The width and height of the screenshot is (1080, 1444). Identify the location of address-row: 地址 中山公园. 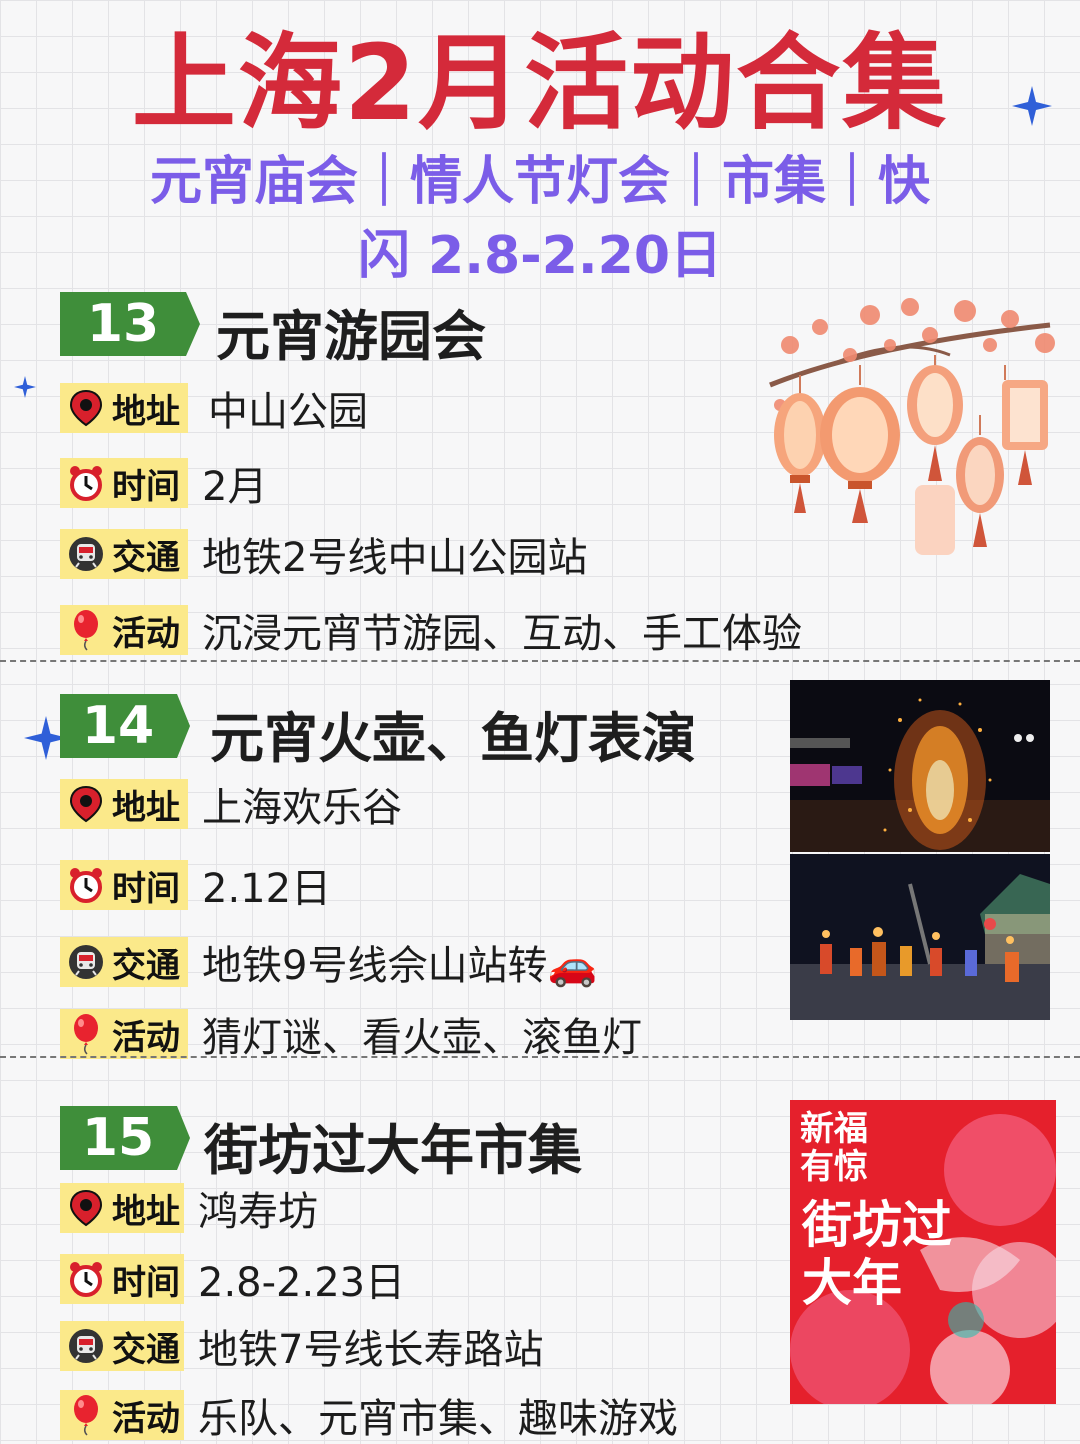
(214, 408).